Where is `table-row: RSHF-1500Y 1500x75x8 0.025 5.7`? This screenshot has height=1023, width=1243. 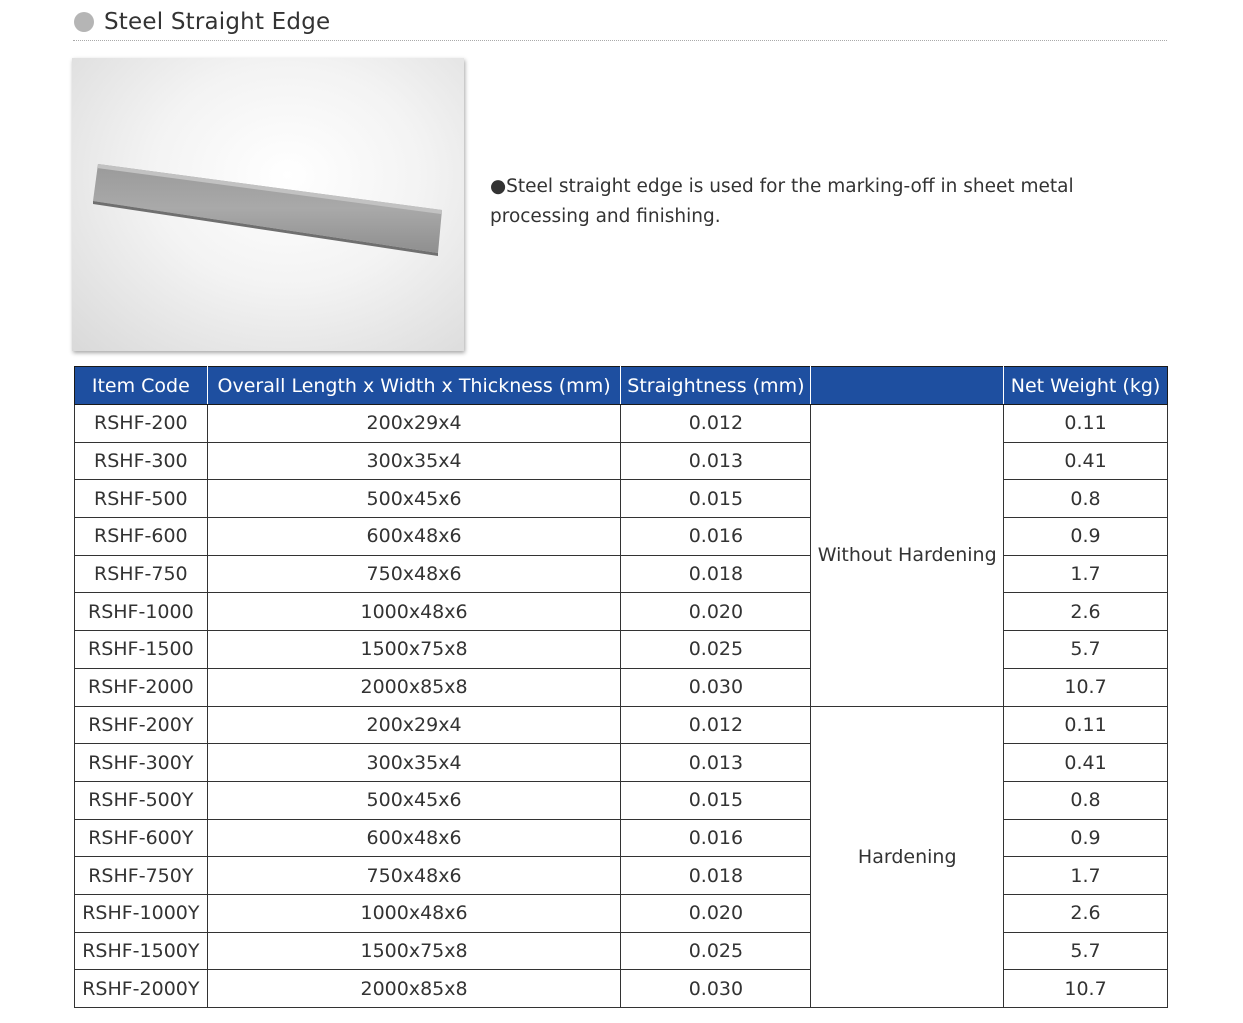
table-row: RSHF-1500Y 1500x75x8 0.025 5.7 is located at coordinates (621, 951).